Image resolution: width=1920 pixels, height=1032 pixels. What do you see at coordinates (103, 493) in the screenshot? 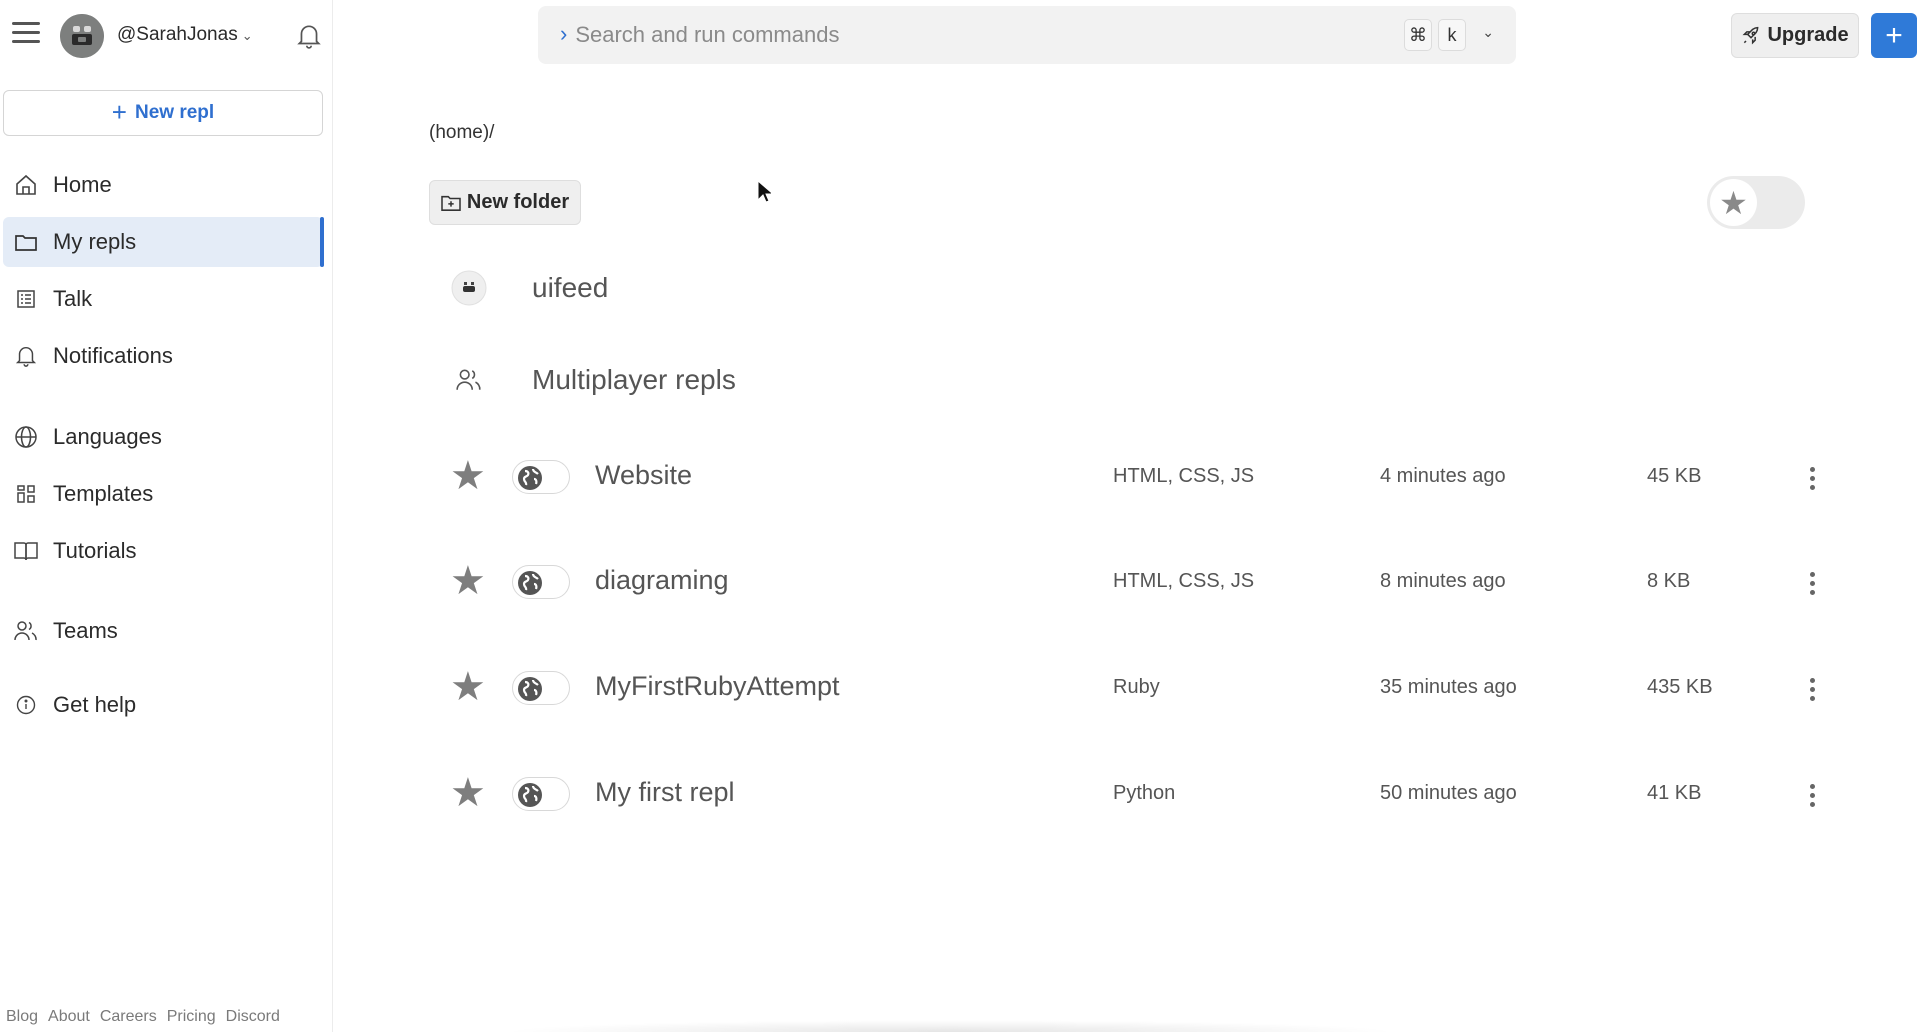
I see `sidebar-item-label: Templates` at bounding box center [103, 493].